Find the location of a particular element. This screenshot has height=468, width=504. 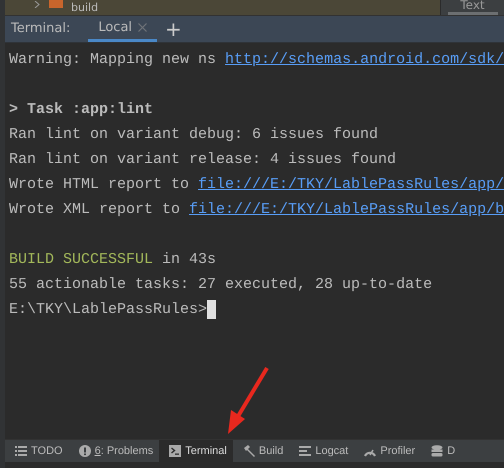

folder-icon is located at coordinates (56, 4).